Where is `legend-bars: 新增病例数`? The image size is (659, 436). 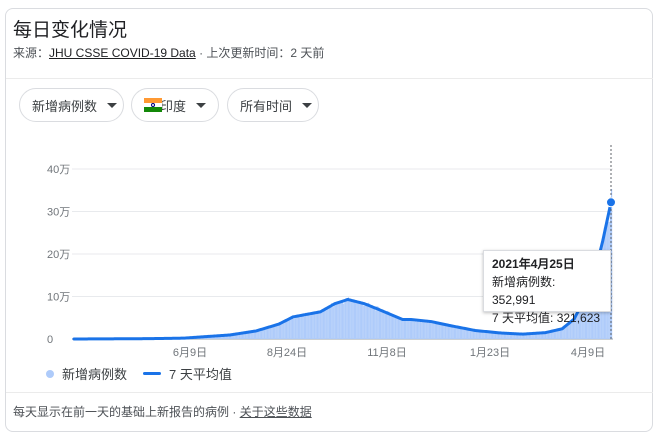
legend-bars: 新增病例数 is located at coordinates (86, 373).